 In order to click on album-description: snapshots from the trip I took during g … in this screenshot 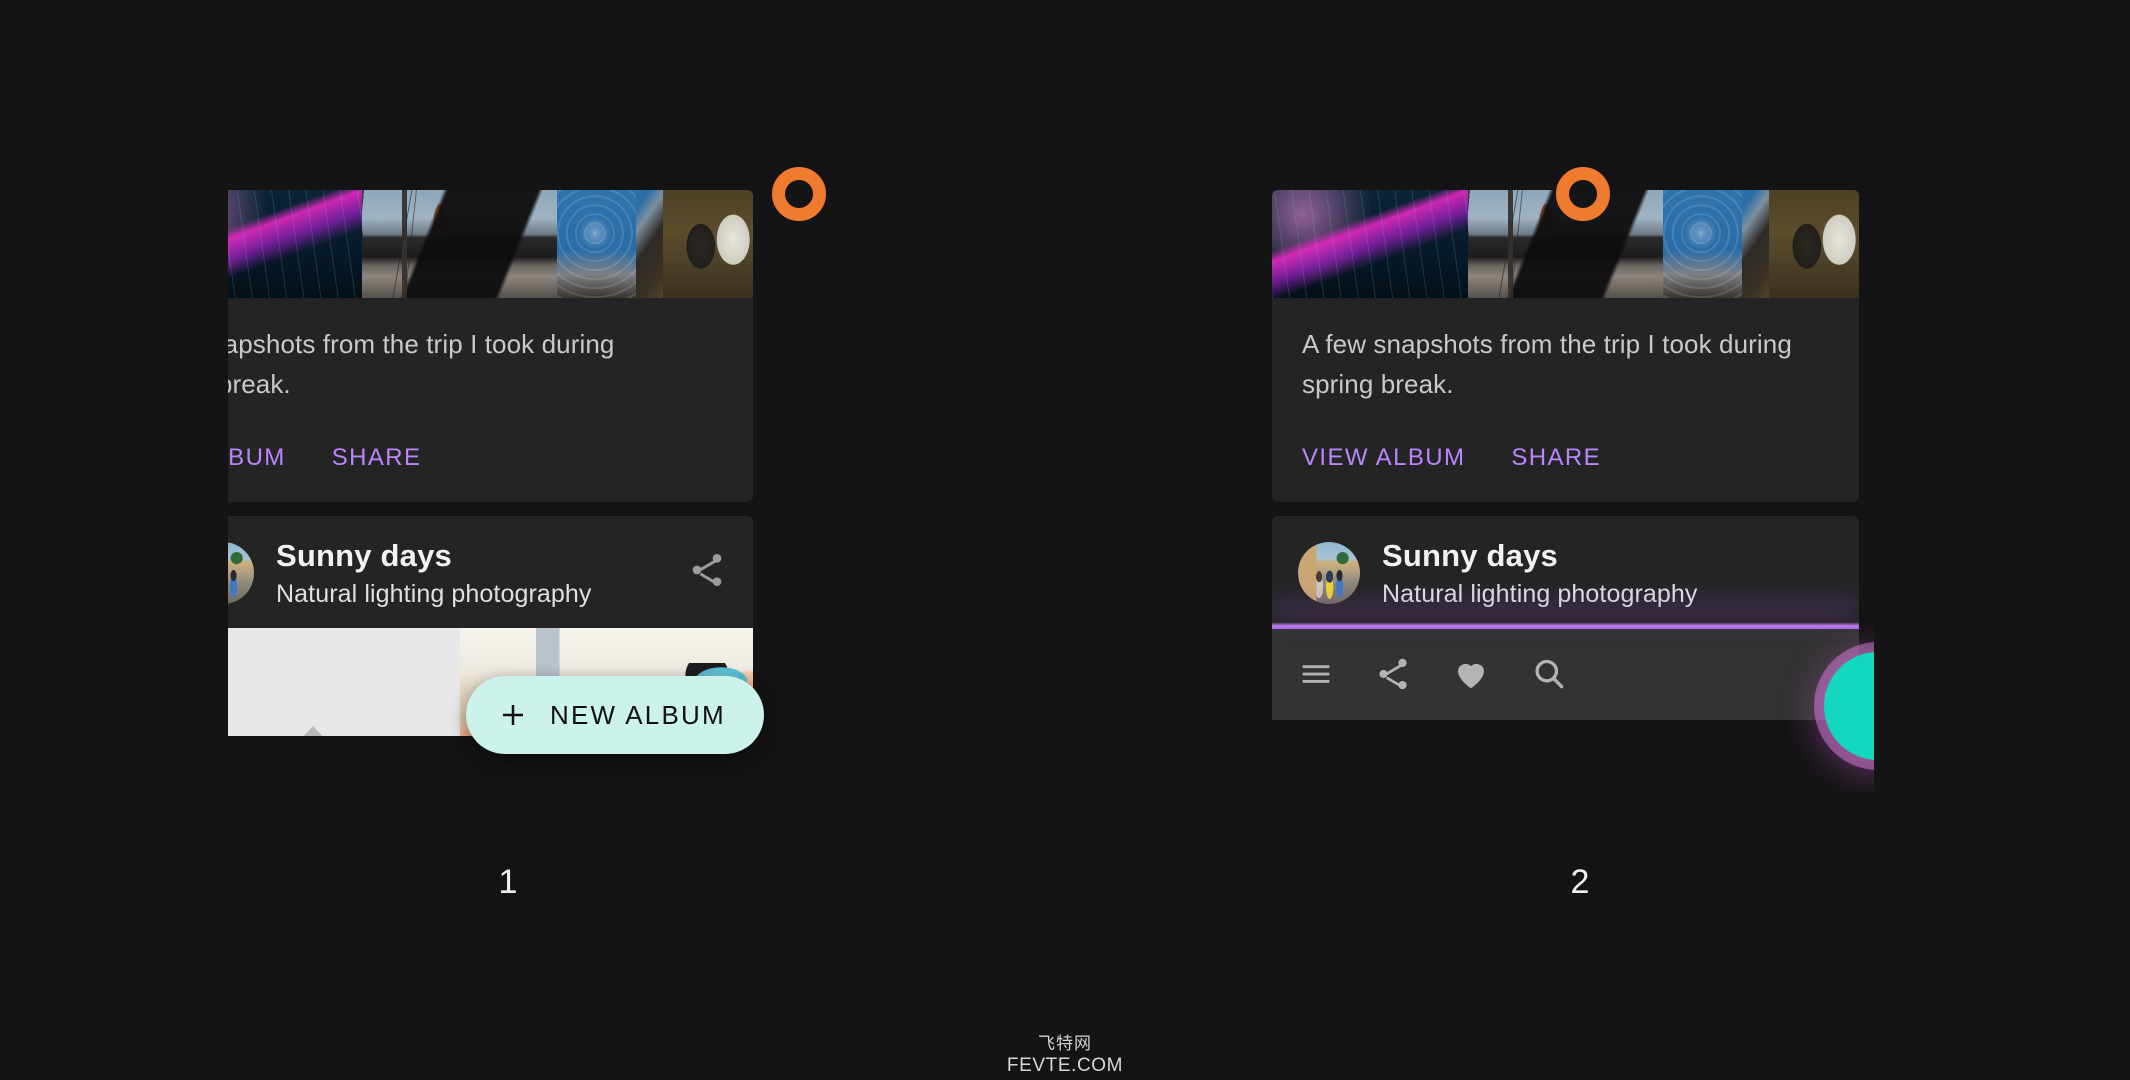, I will do `click(421, 364)`.